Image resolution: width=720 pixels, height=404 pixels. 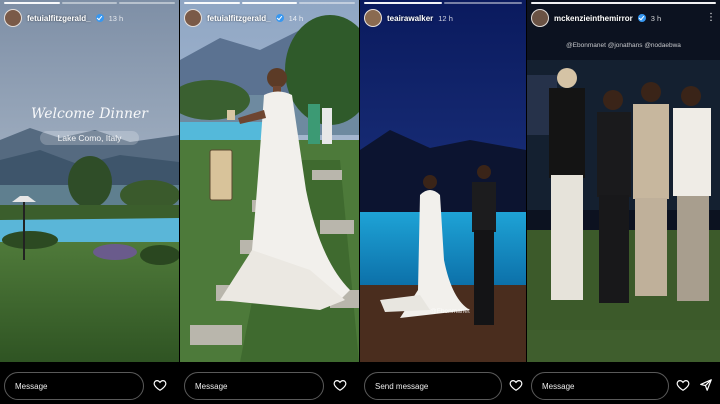 What do you see at coordinates (445, 18) in the screenshot?
I see `story-time: 12 h` at bounding box center [445, 18].